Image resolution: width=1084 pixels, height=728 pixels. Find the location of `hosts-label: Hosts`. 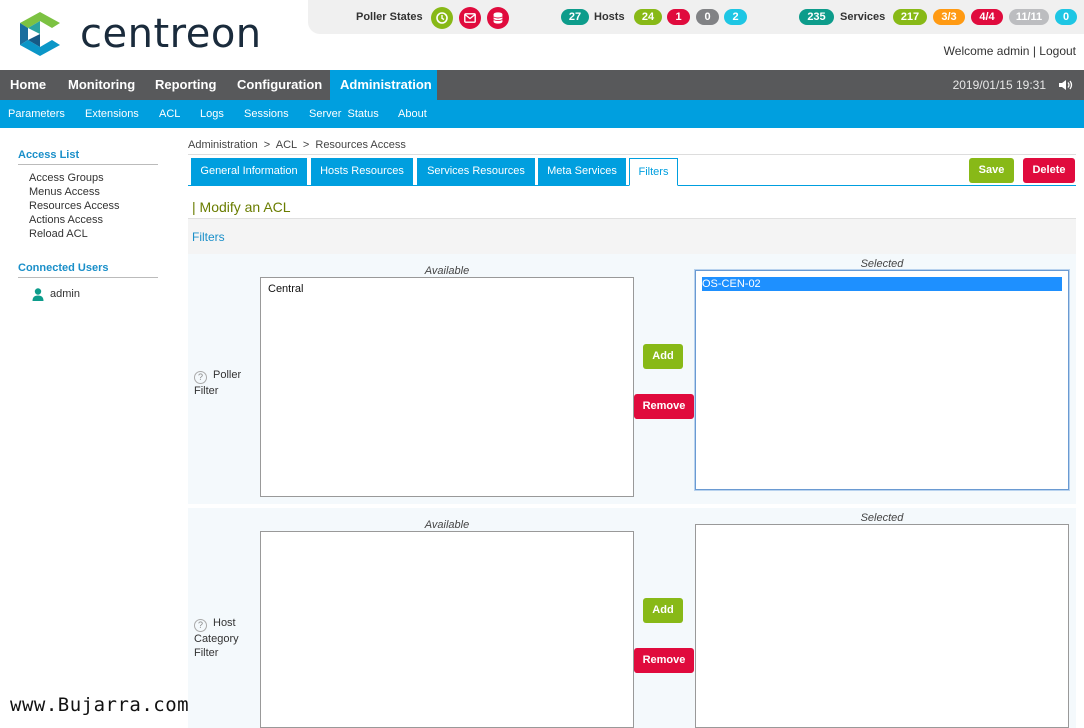

hosts-label: Hosts is located at coordinates (609, 17).